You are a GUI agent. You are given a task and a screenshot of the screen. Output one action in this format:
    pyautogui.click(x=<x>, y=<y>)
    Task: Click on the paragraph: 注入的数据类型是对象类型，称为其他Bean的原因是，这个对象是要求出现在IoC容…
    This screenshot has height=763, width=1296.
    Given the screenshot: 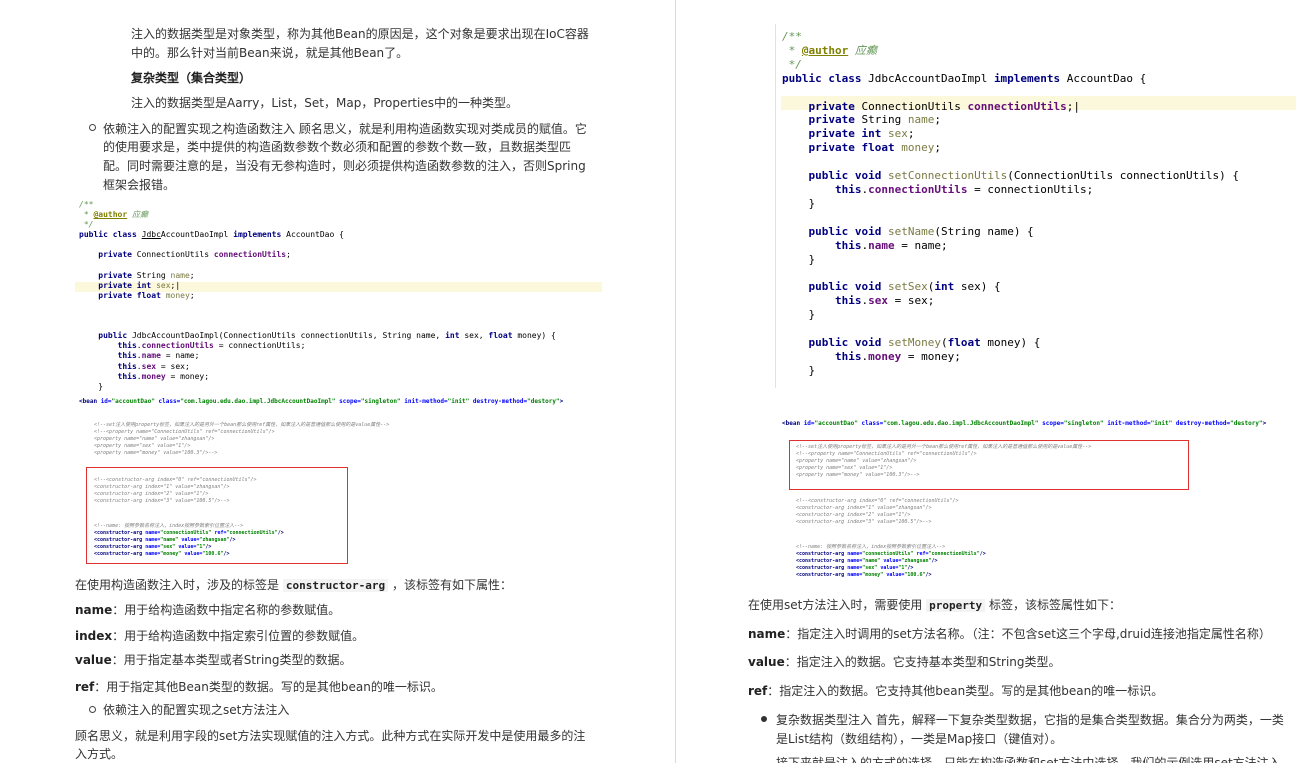 What is the action you would take?
    pyautogui.click(x=360, y=34)
    